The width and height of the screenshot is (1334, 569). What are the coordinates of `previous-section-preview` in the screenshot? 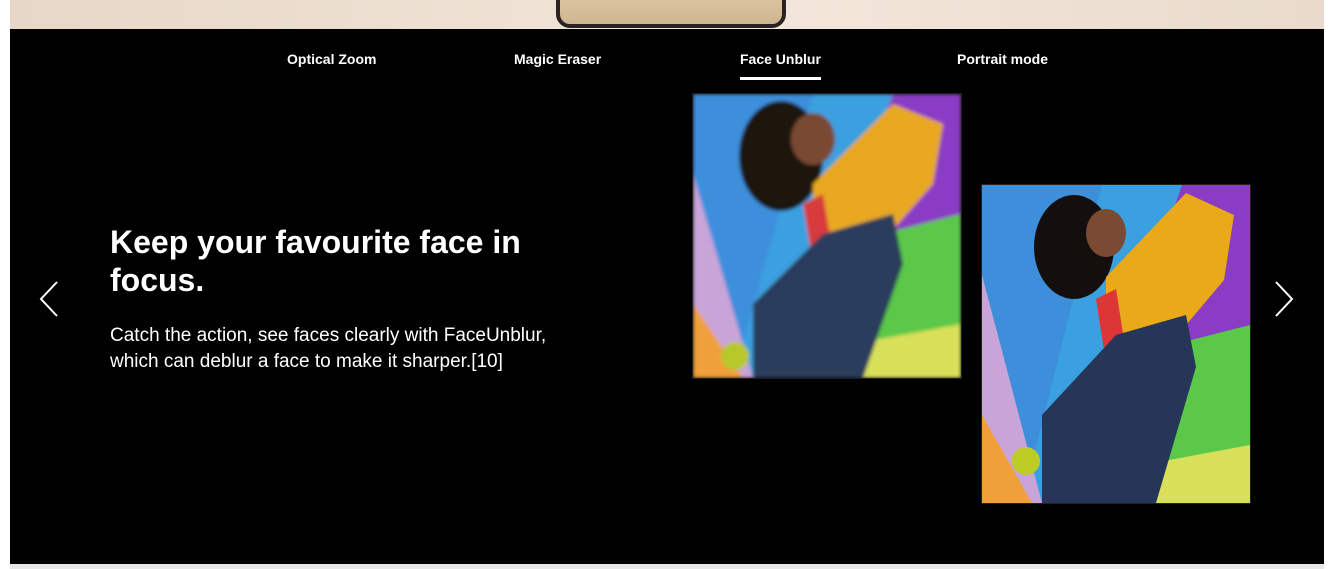 It's located at (667, 14).